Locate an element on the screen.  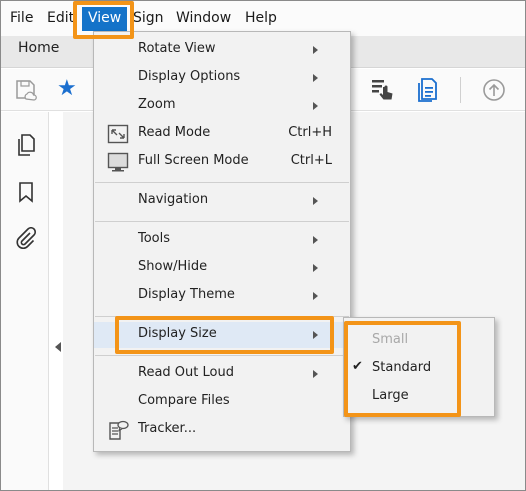
checkmark-icon: ✔ is located at coordinates (357, 366).